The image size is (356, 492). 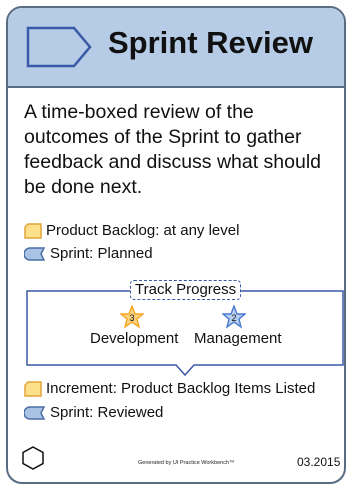 I want to click on card-title: Sprint Review, so click(x=210, y=42).